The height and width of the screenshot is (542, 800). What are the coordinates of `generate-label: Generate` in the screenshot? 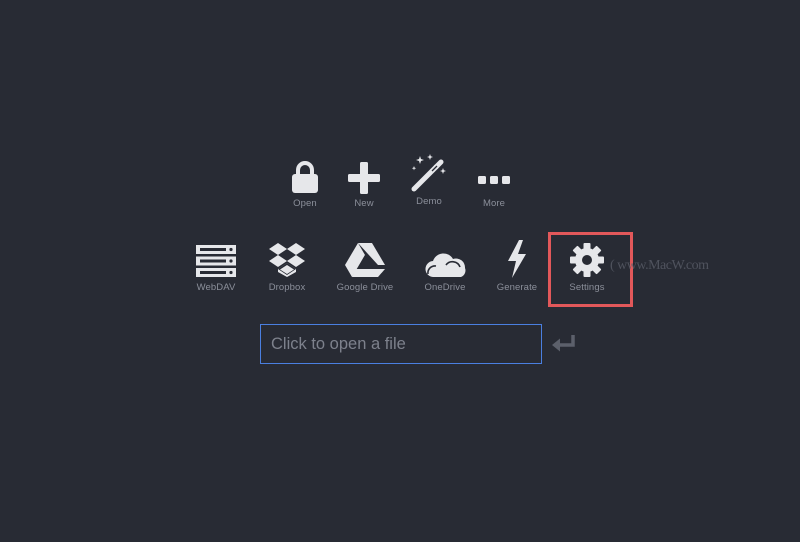 It's located at (517, 287).